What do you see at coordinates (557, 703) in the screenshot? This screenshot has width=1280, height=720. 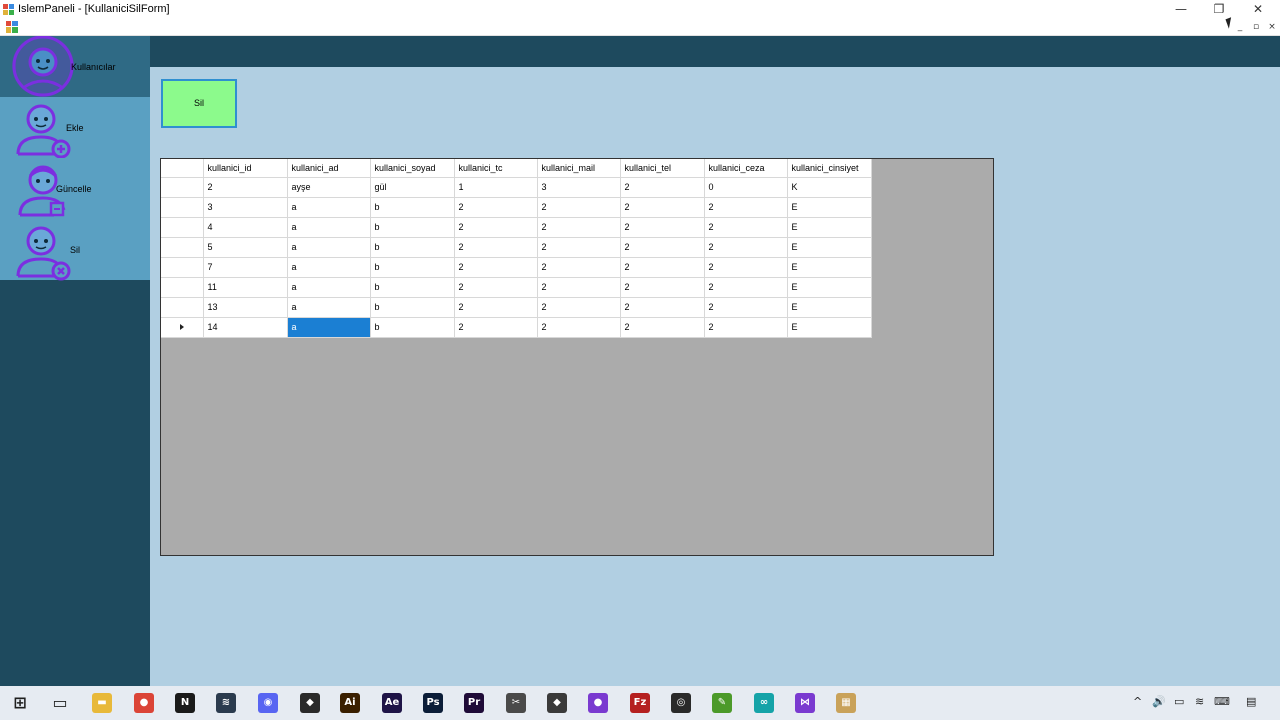 I see `git-icon: ◆` at bounding box center [557, 703].